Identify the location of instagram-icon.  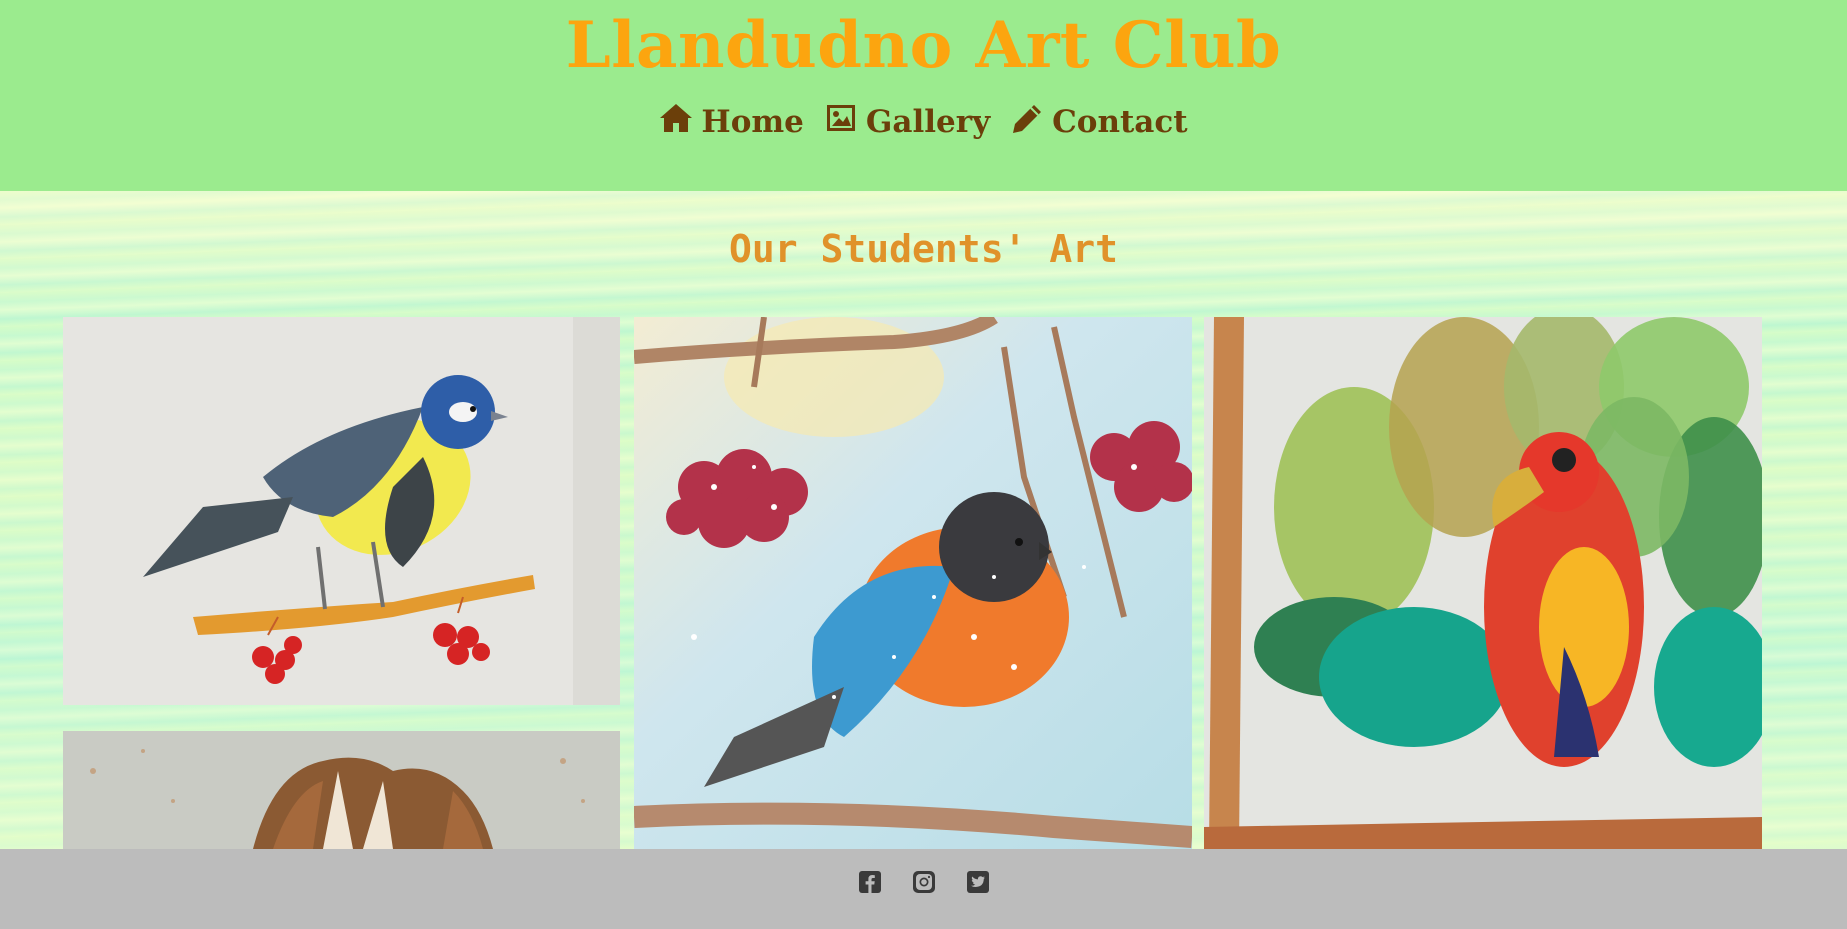
(924, 882).